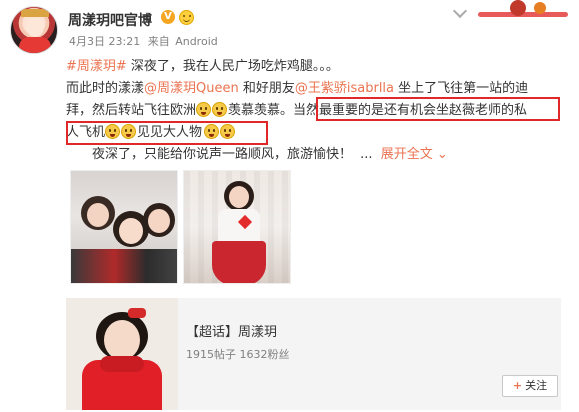 The image size is (579, 412). I want to click on post-line-3b: 羡慕羡慕。, so click(261, 110).